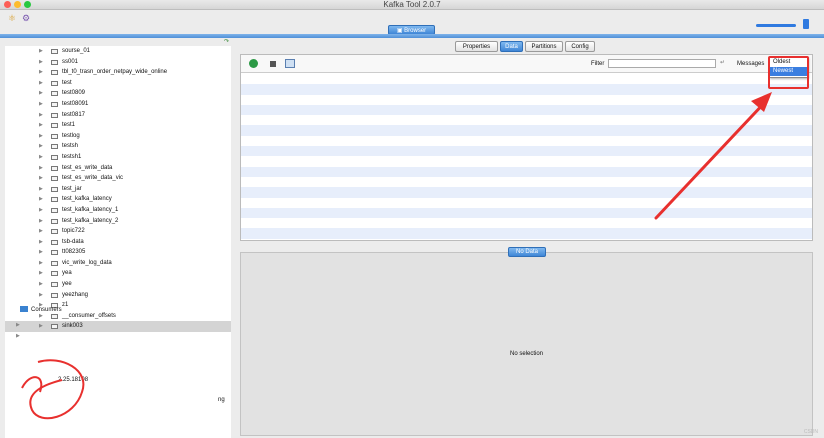 The image size is (824, 438). I want to click on tab-properties: Properties, so click(476, 46).